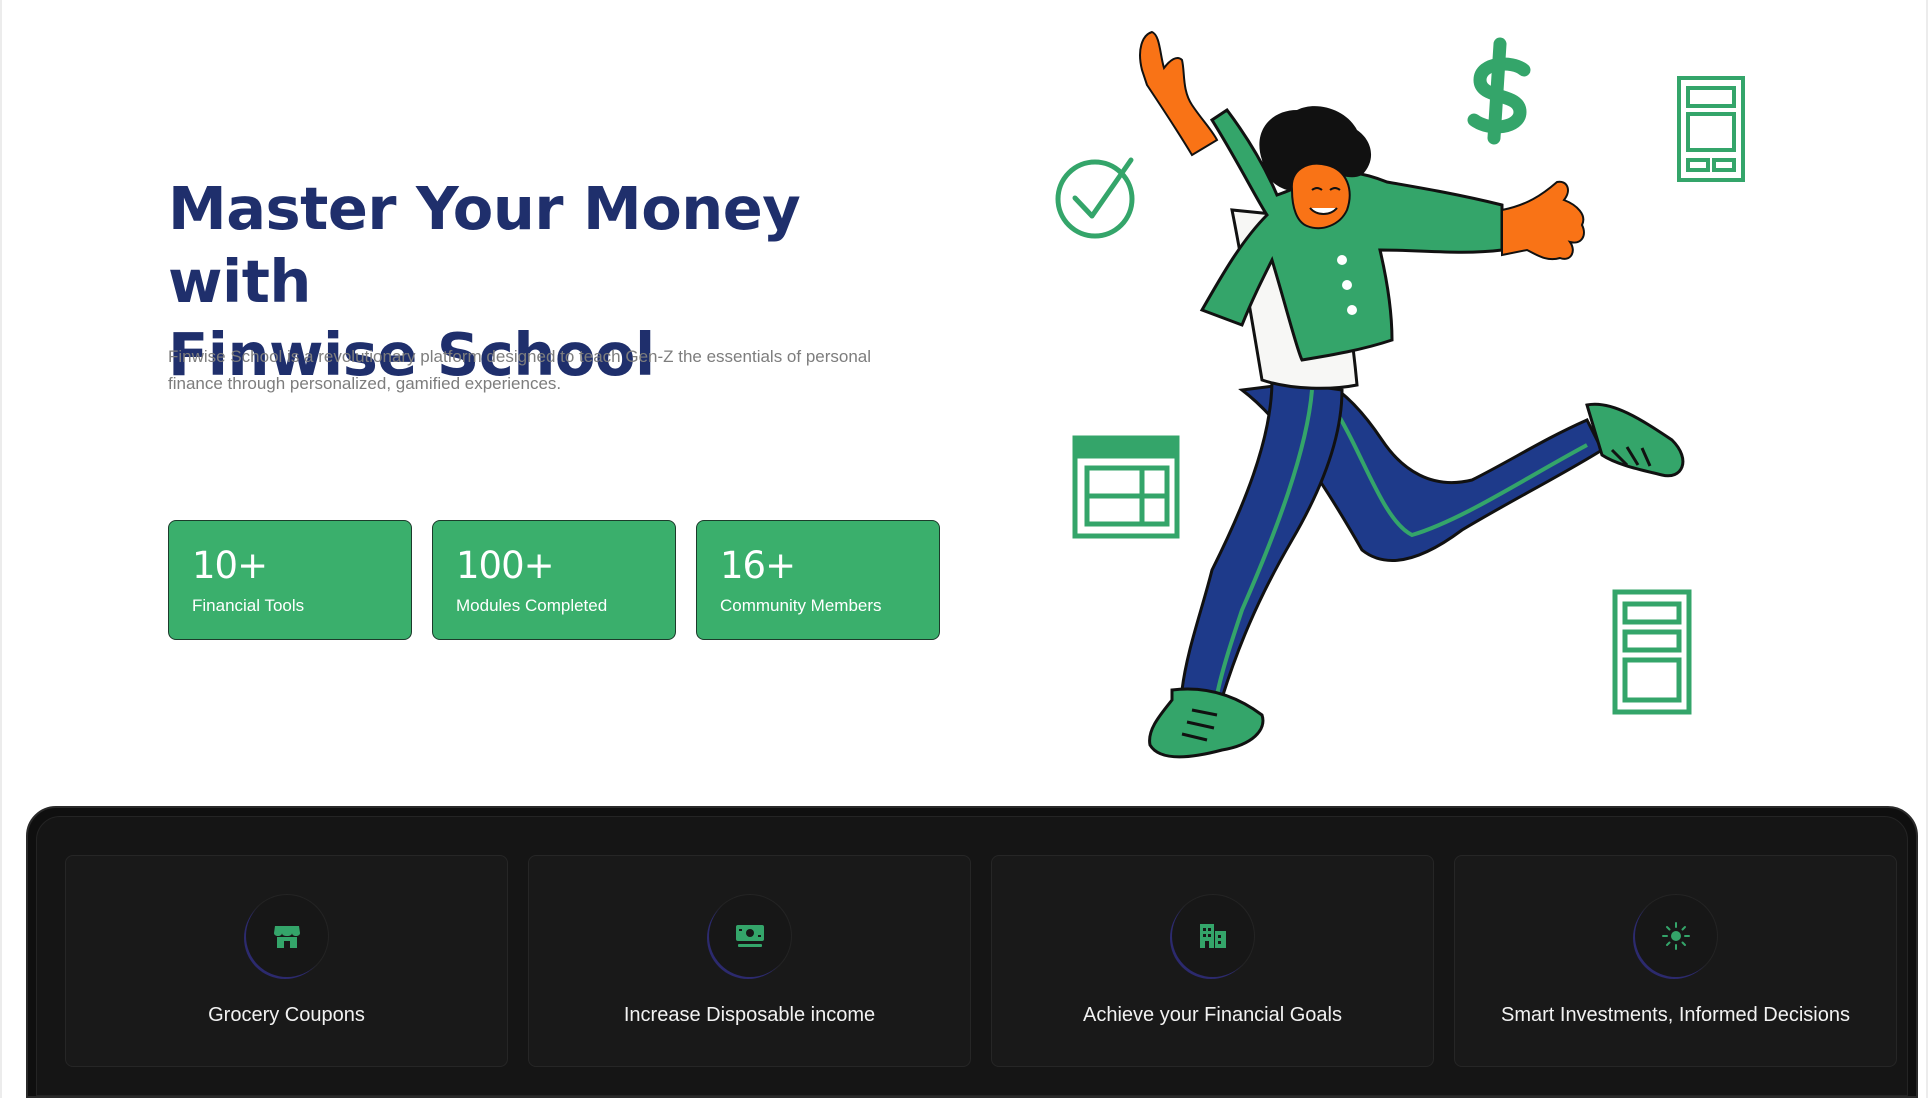 This screenshot has height=1098, width=1928. What do you see at coordinates (1499, 91) in the screenshot?
I see `dollar-icon` at bounding box center [1499, 91].